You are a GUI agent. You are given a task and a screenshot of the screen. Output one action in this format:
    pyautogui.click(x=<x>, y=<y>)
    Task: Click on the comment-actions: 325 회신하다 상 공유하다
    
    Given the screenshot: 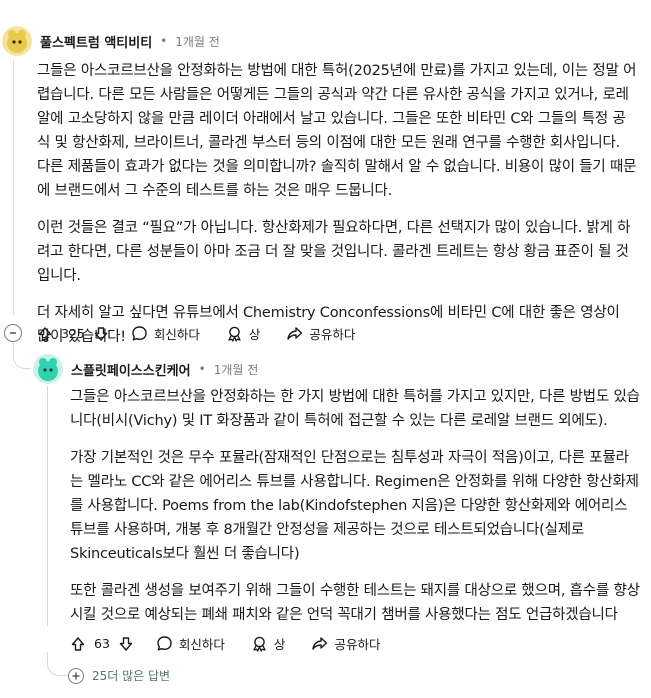 What is the action you would take?
    pyautogui.click(x=209, y=333)
    